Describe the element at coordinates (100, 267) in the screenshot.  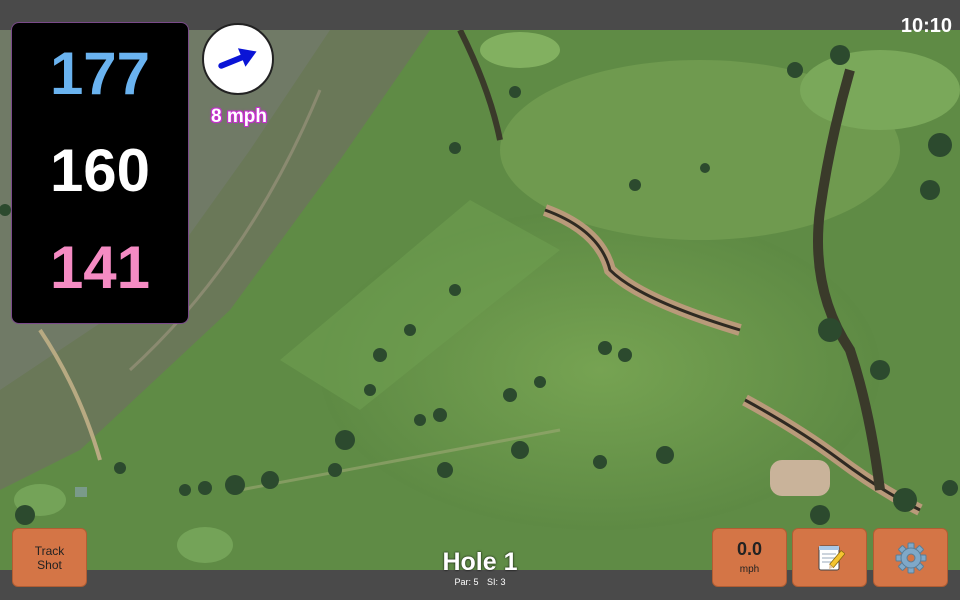
I see `distance-front: 141` at that location.